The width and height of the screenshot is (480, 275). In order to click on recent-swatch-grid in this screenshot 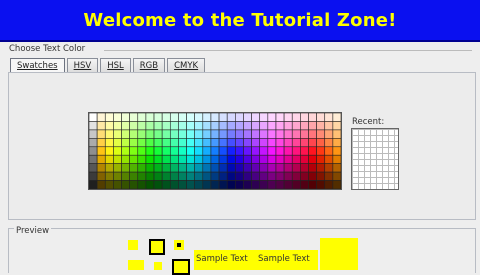, I will do `click(375, 159)`.